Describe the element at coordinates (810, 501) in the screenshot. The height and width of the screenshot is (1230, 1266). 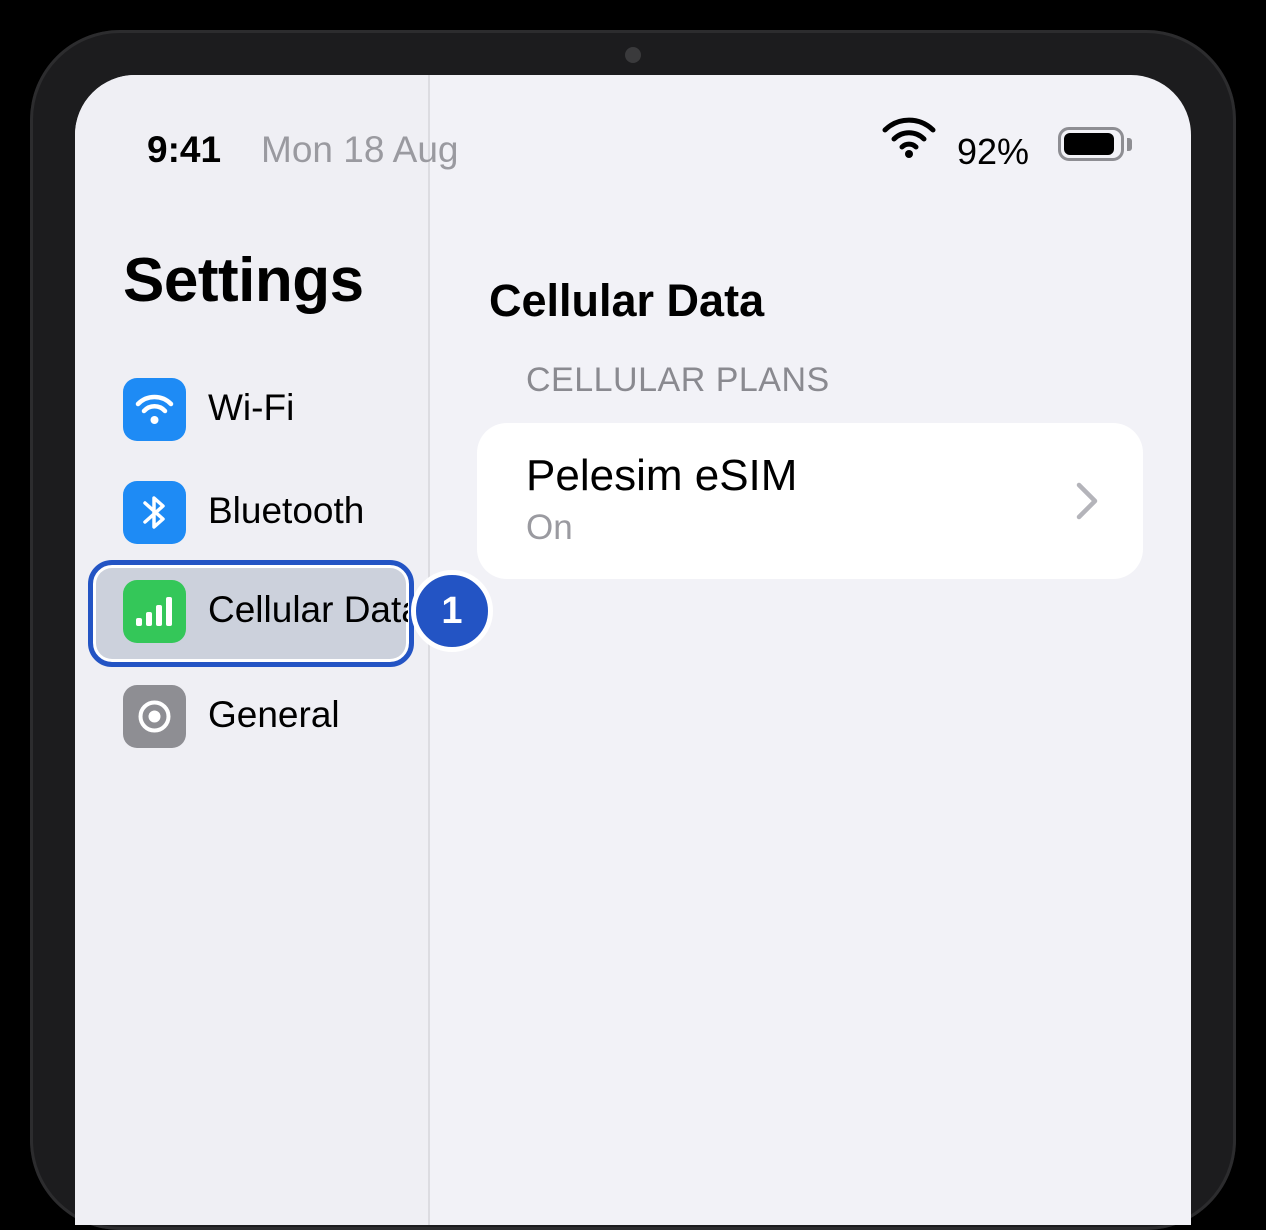
I see `plan-row-pelesim-esim: Pelesim eSIM On` at that location.